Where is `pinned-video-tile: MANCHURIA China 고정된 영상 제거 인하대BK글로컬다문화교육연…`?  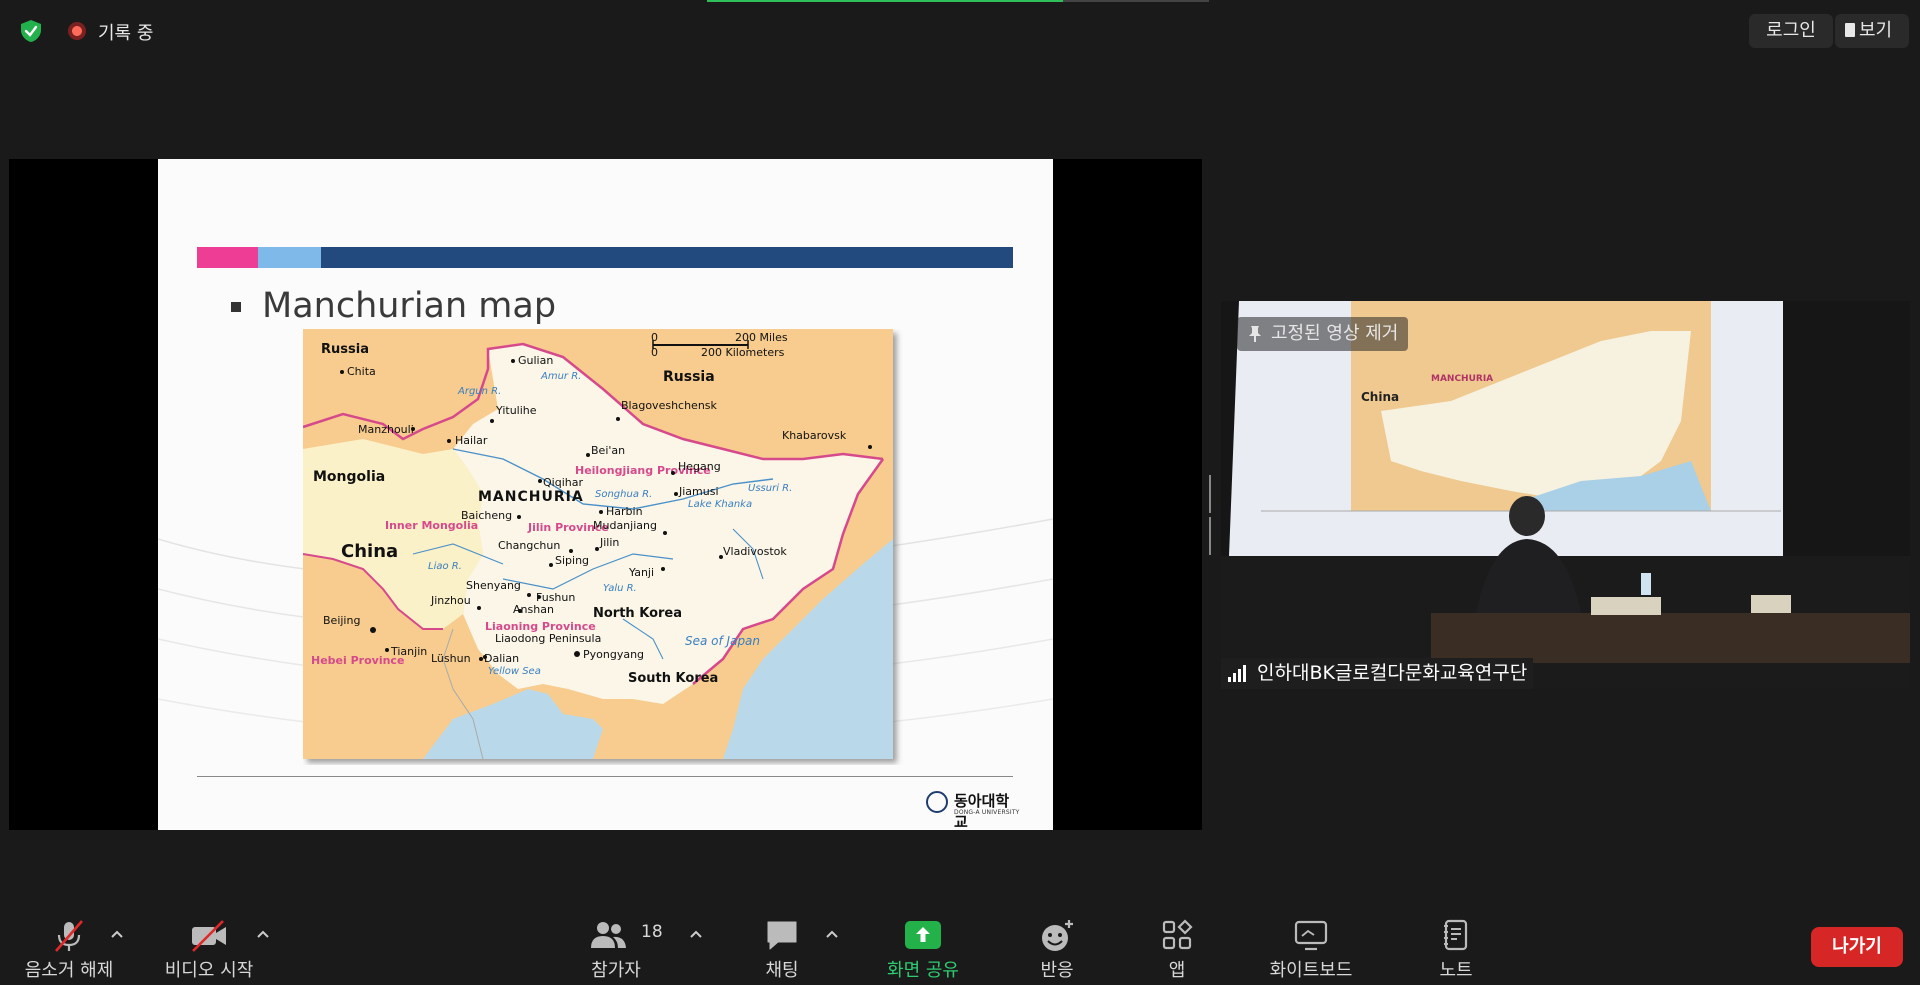 pinned-video-tile: MANCHURIA China 고정된 영상 제거 인하대BK글로컬다문화교육연… is located at coordinates (1565, 495).